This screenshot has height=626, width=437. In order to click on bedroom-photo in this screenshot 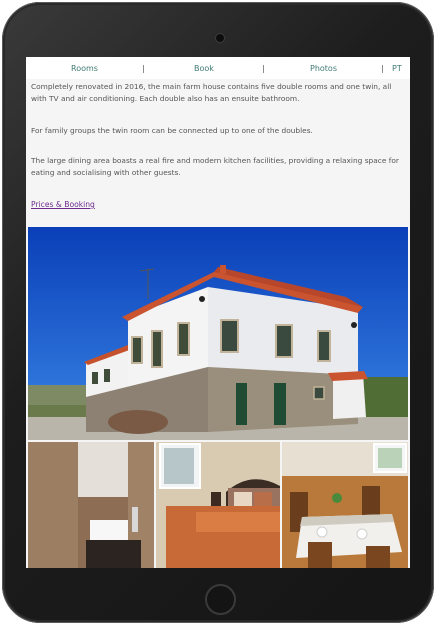, I will do `click(218, 505)`.